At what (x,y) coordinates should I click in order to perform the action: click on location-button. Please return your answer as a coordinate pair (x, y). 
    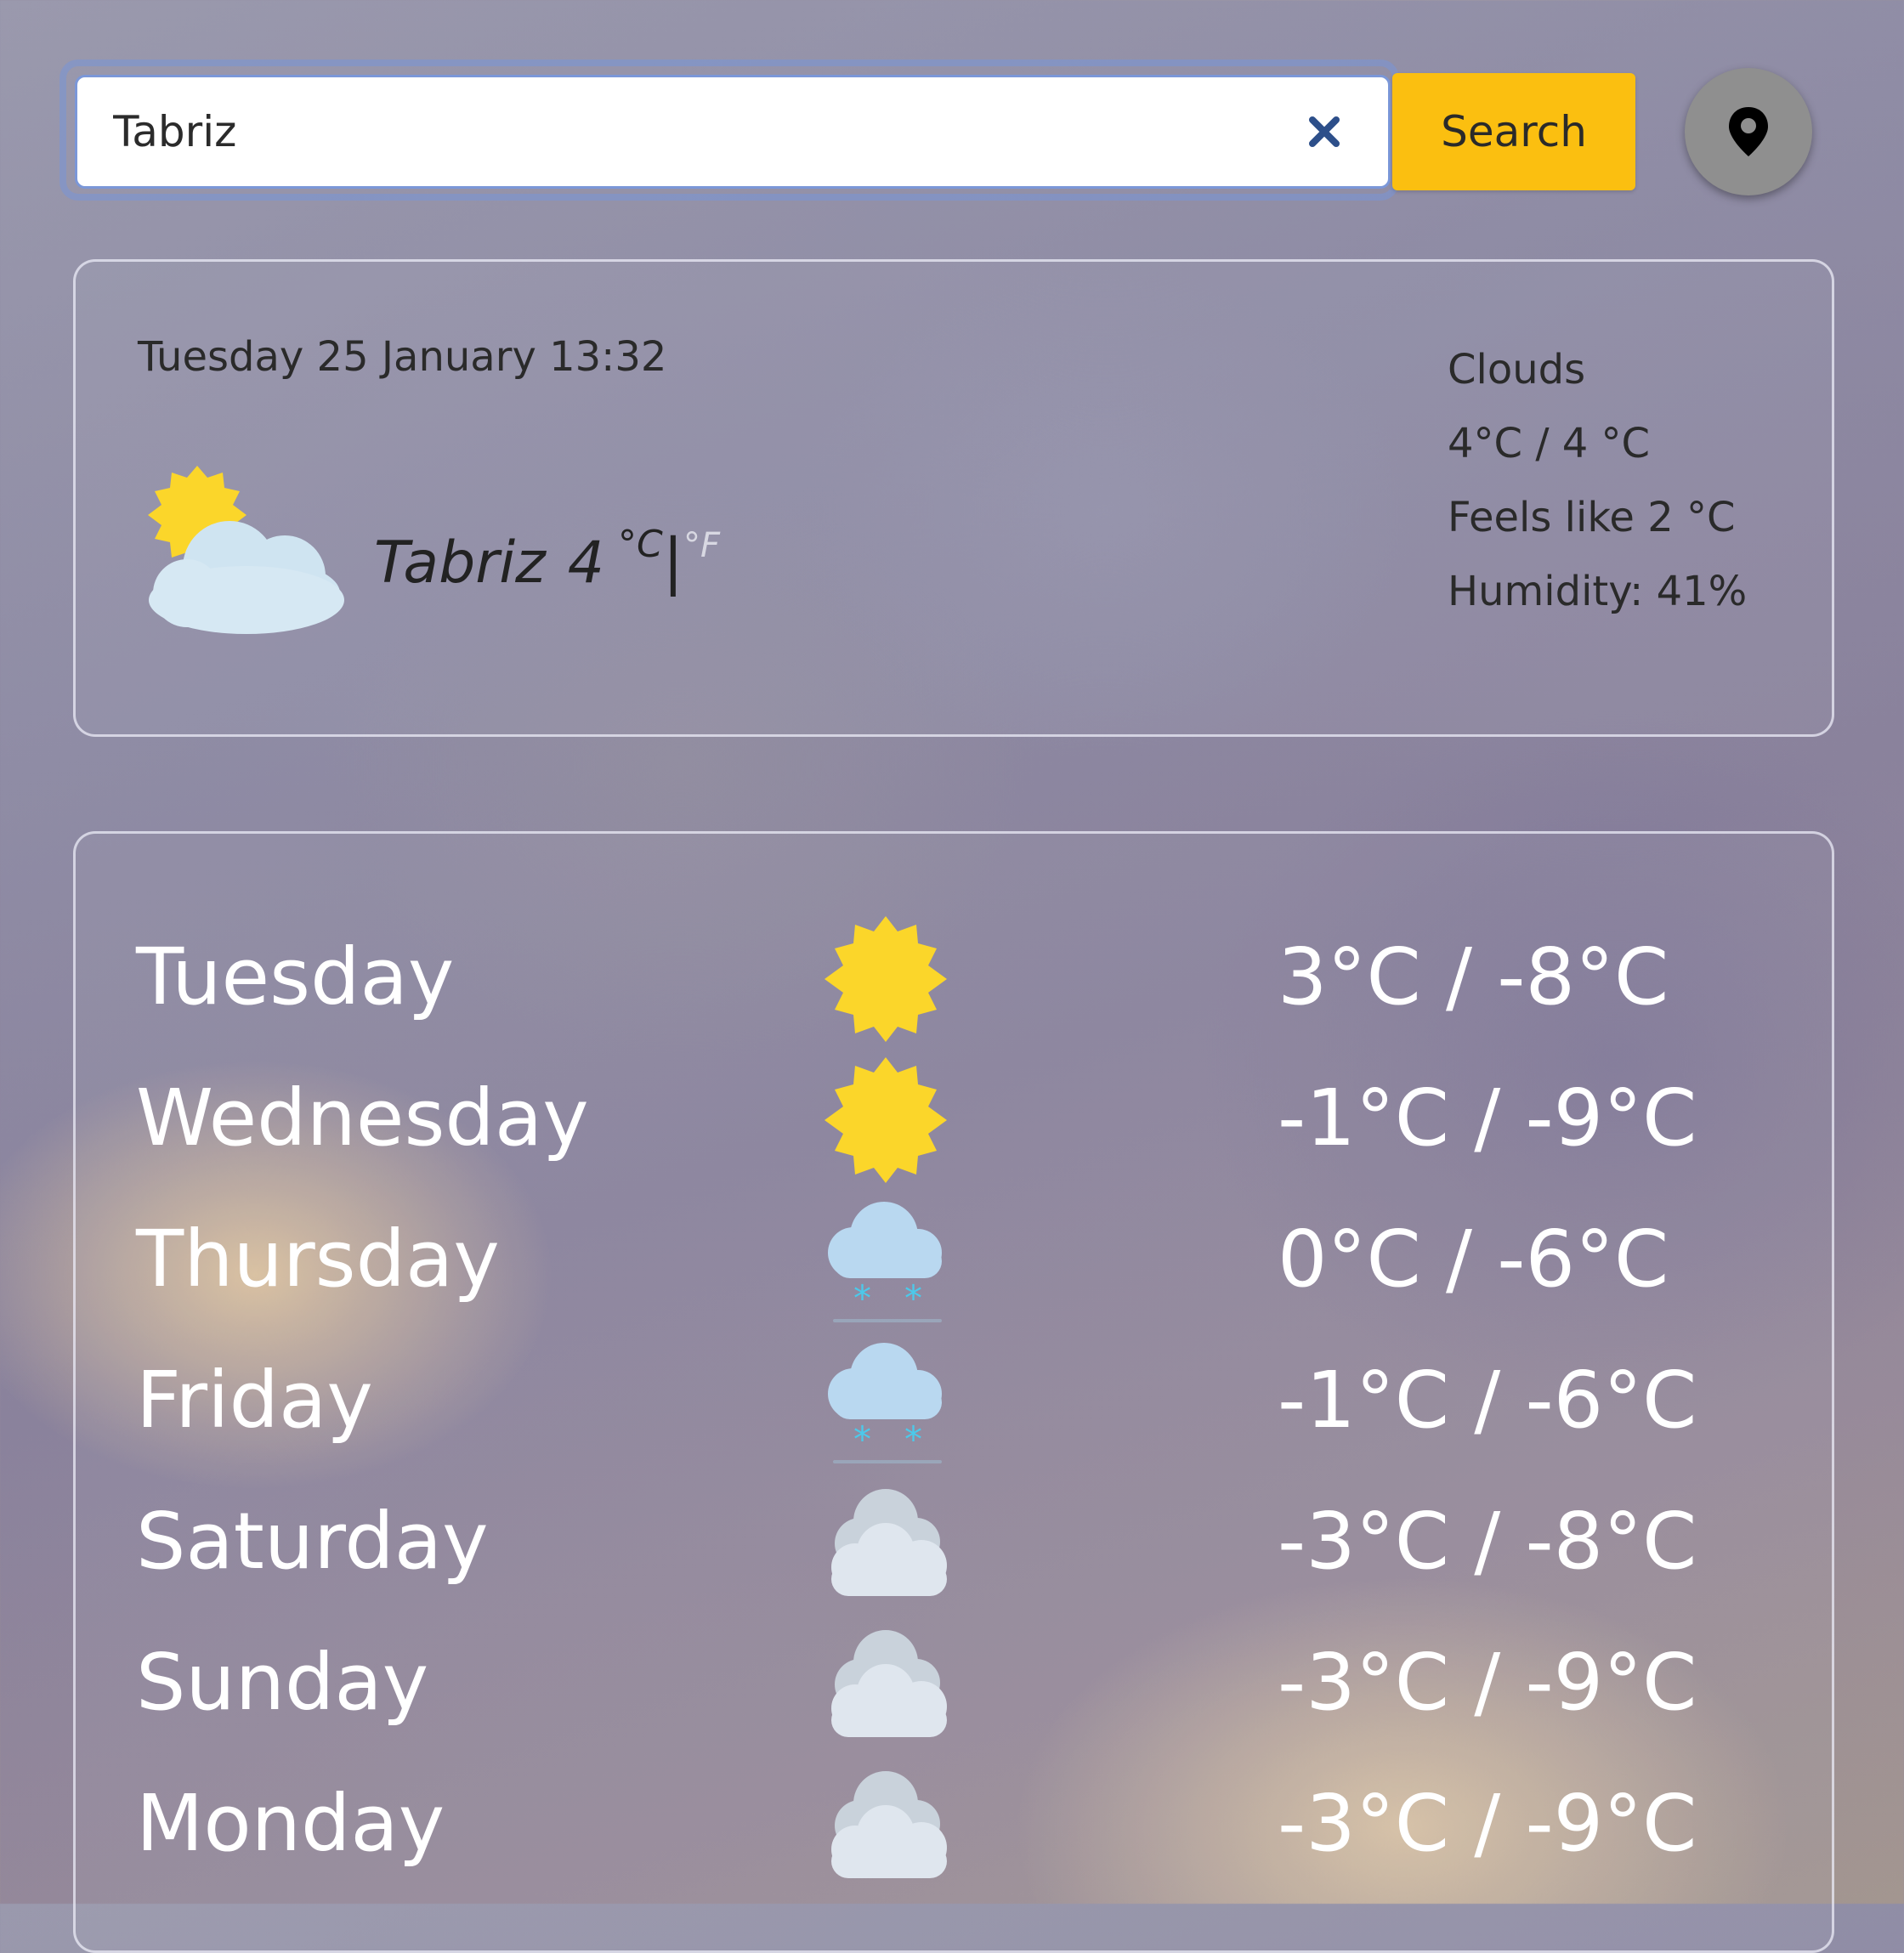
    Looking at the image, I should click on (1748, 131).